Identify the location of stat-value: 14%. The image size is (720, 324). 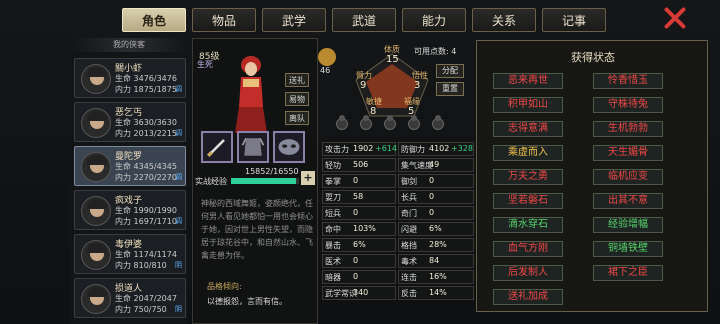
(438, 292).